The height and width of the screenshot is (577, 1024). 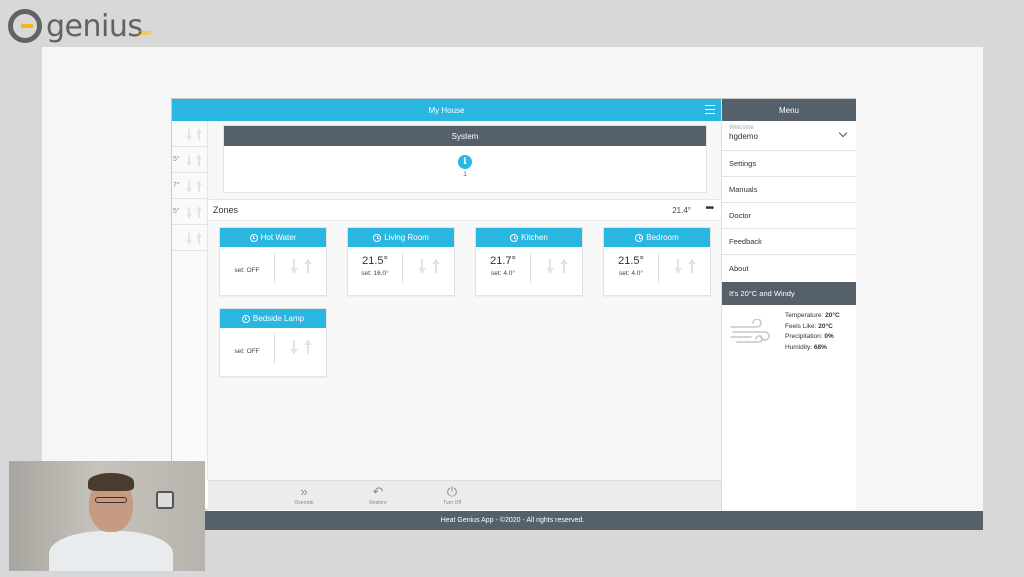 I want to click on genius-logo: genius, so click(x=75, y=26).